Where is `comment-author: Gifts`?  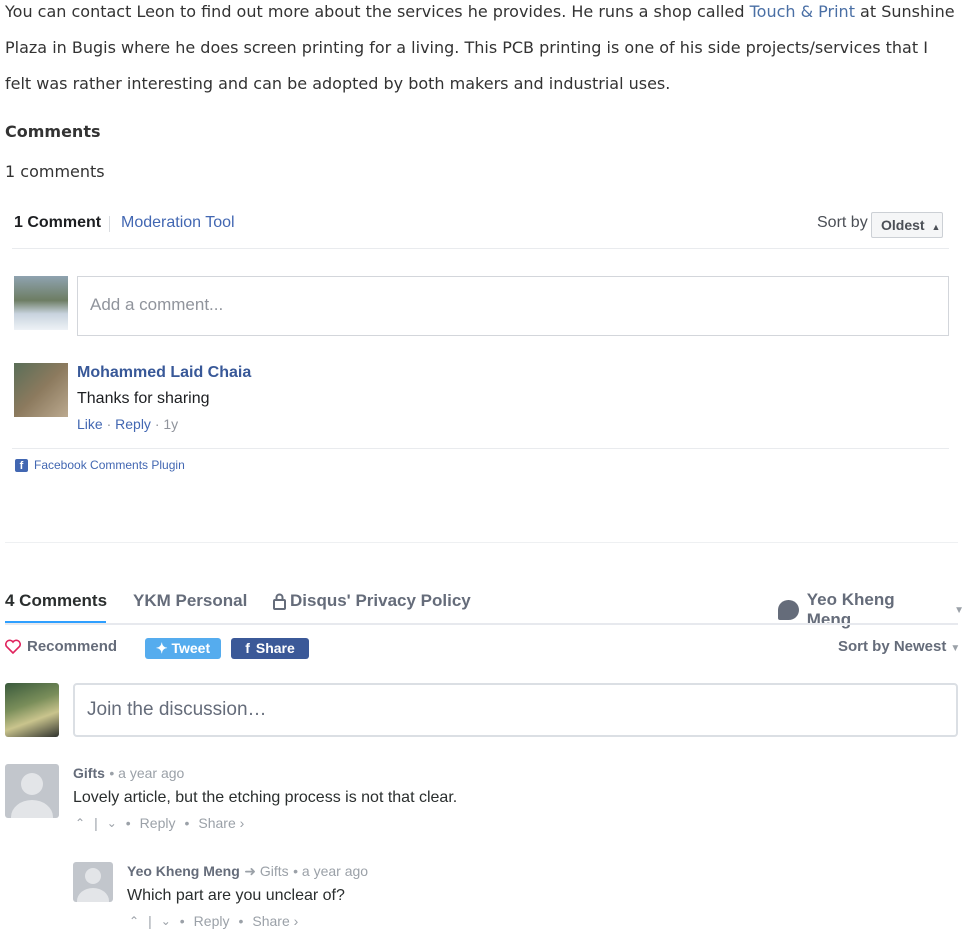
comment-author: Gifts is located at coordinates (89, 773).